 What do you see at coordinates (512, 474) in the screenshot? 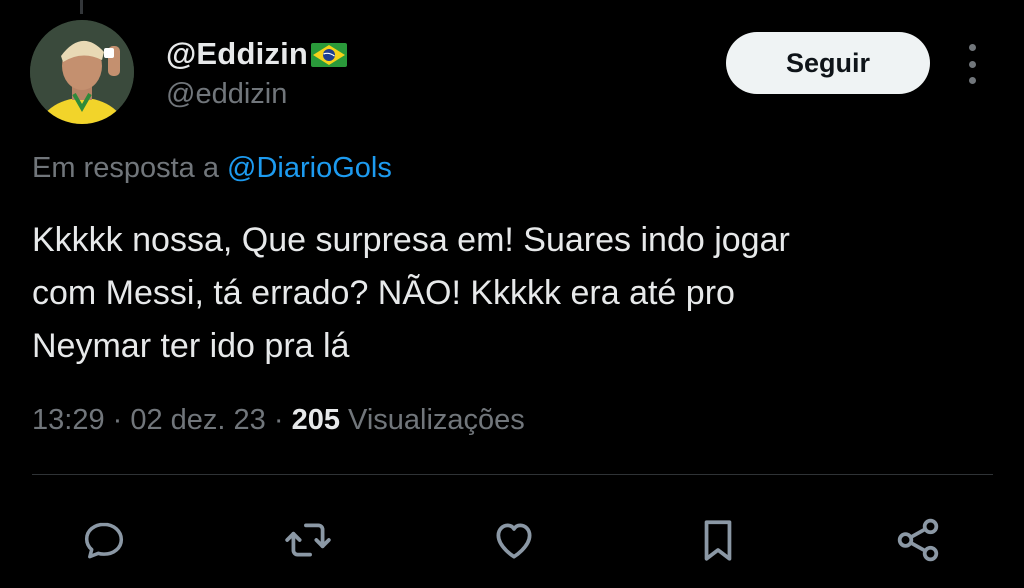
I see `divider` at bounding box center [512, 474].